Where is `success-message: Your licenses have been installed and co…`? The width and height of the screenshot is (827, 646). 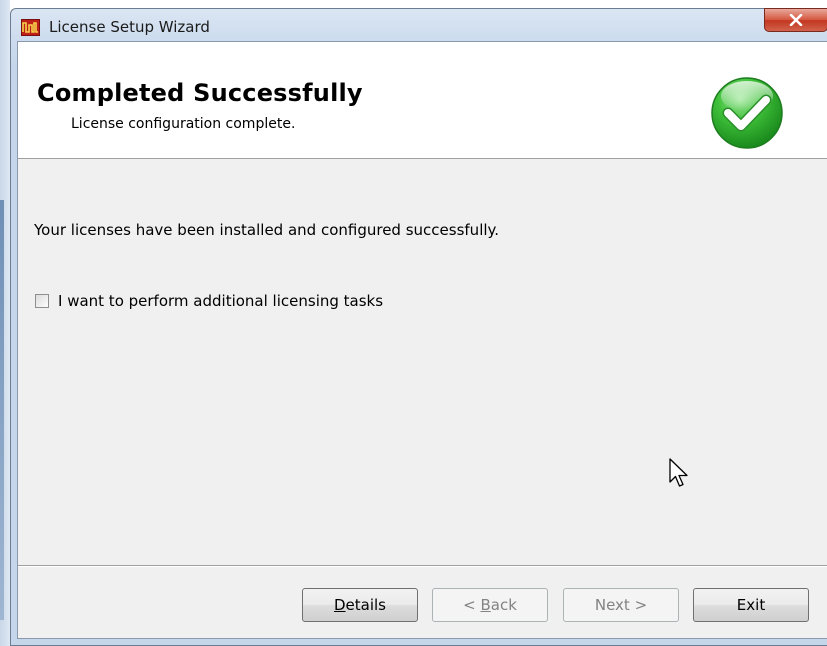
success-message: Your licenses have been installed and co… is located at coordinates (267, 230).